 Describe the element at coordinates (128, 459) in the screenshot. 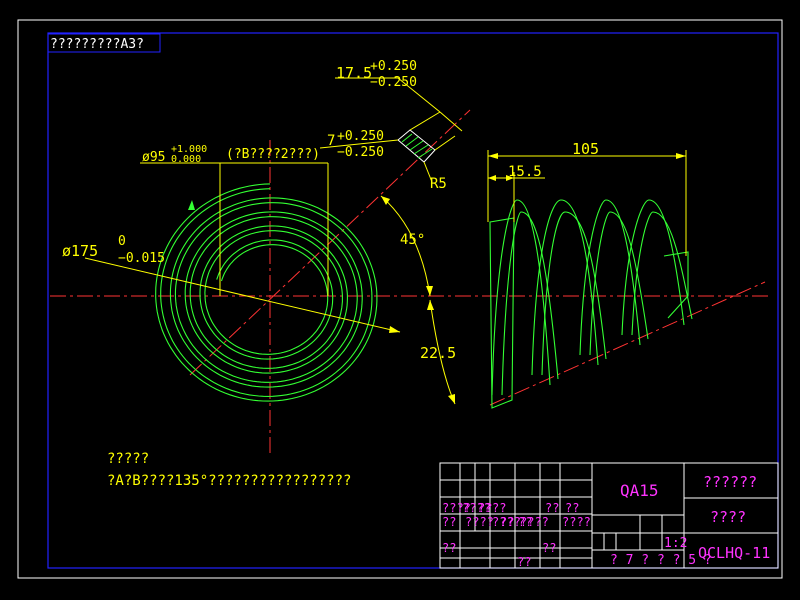

I see `notes-heading: ?????` at that location.